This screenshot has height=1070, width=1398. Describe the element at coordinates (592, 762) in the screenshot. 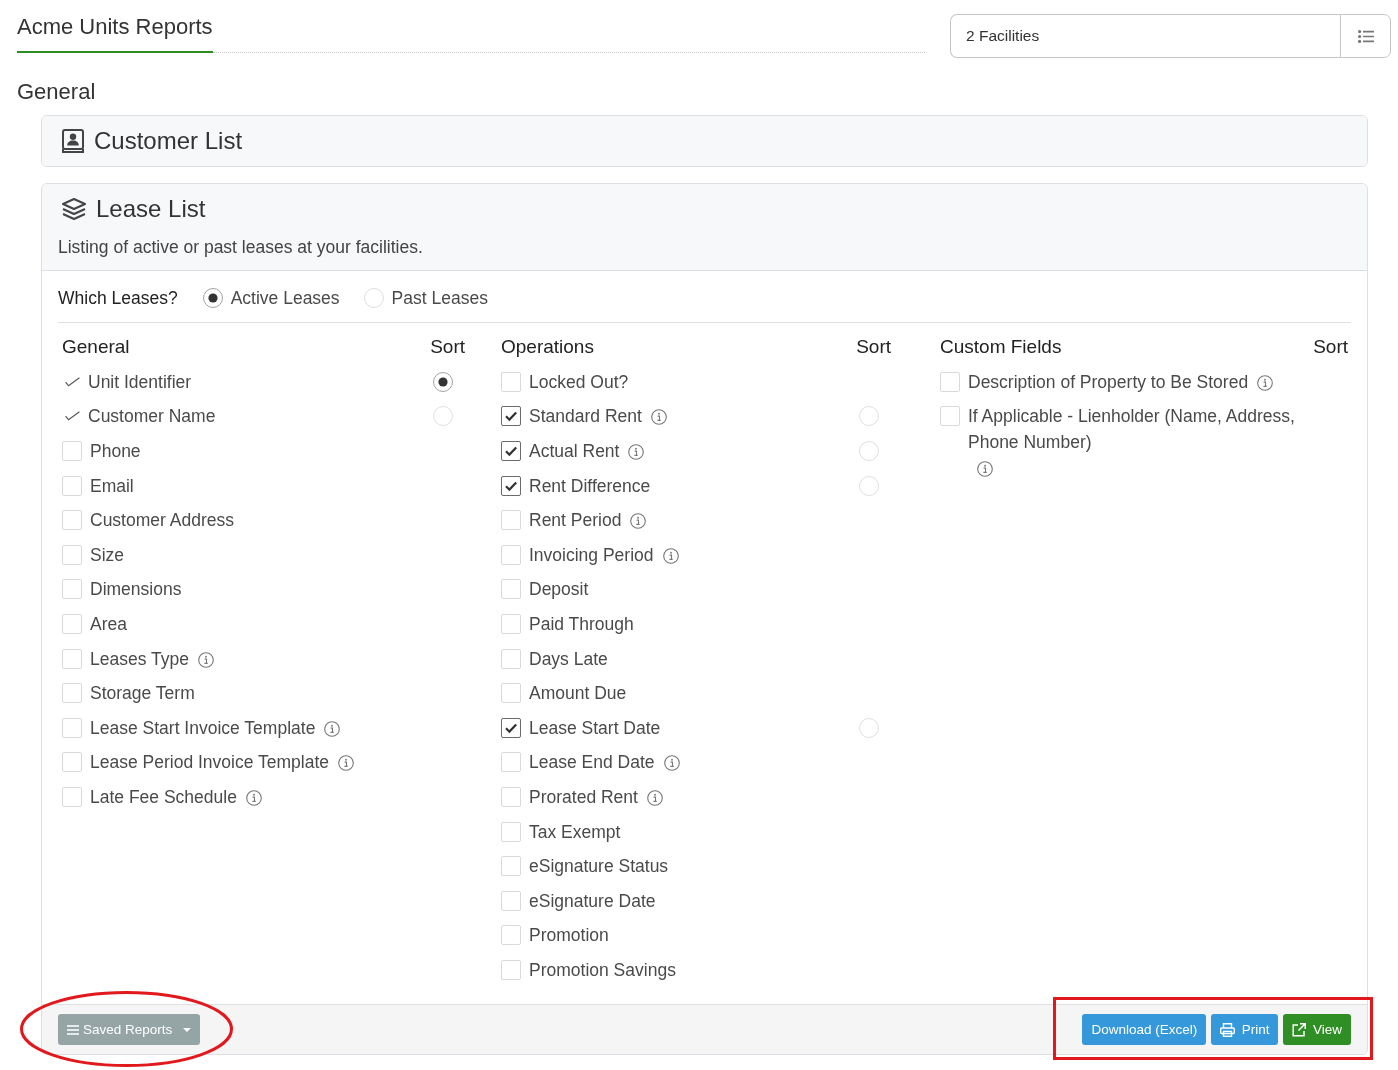

I see `field-label: Lease End Date` at that location.